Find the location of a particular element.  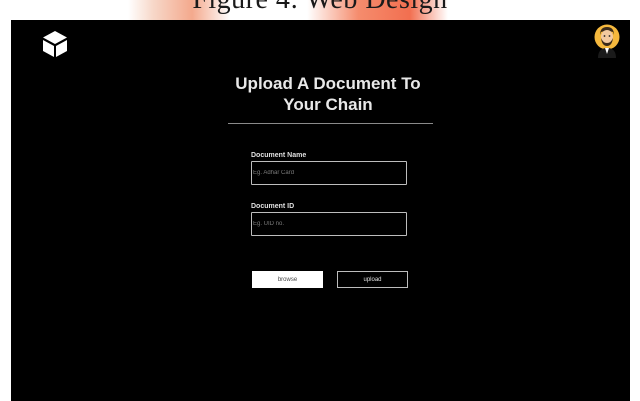

figure-caption-strip: Figure 4: Web Design is located at coordinates (320, 10).